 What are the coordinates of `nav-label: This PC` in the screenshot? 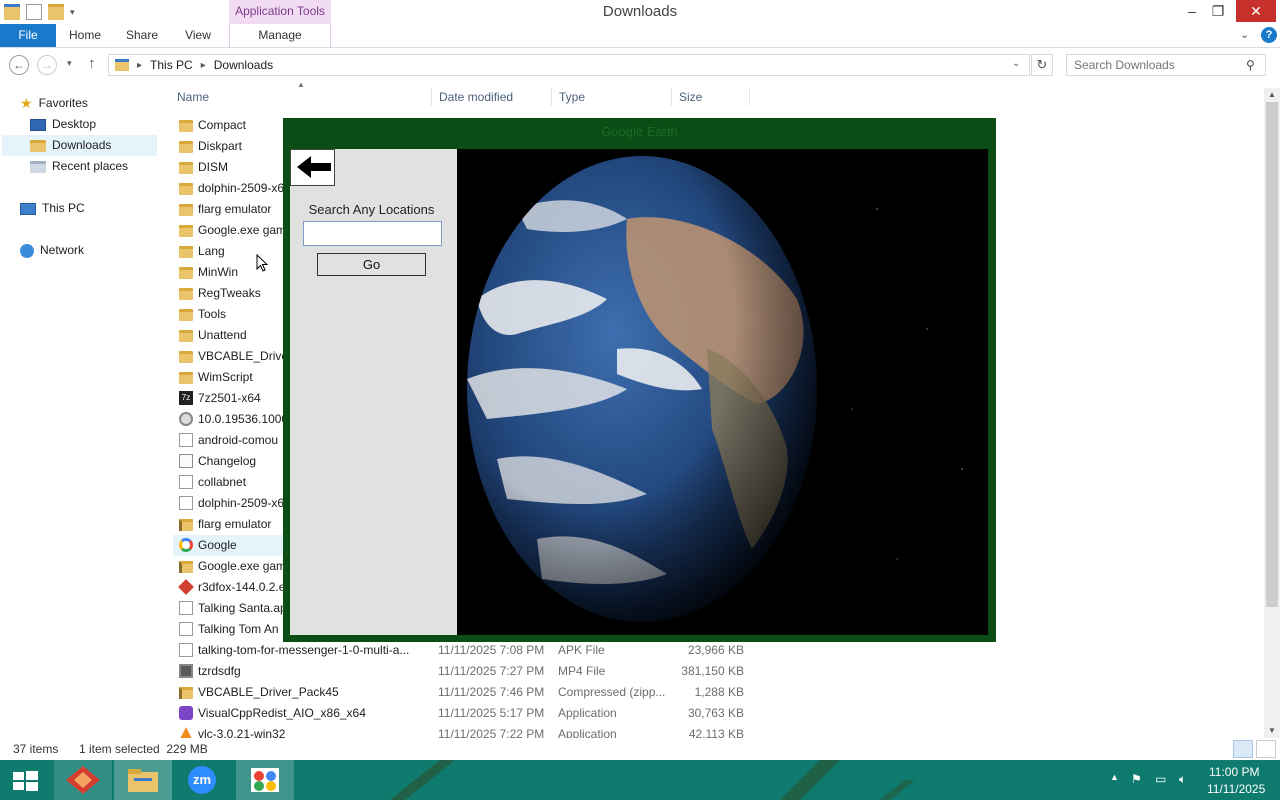 It's located at (63, 208).